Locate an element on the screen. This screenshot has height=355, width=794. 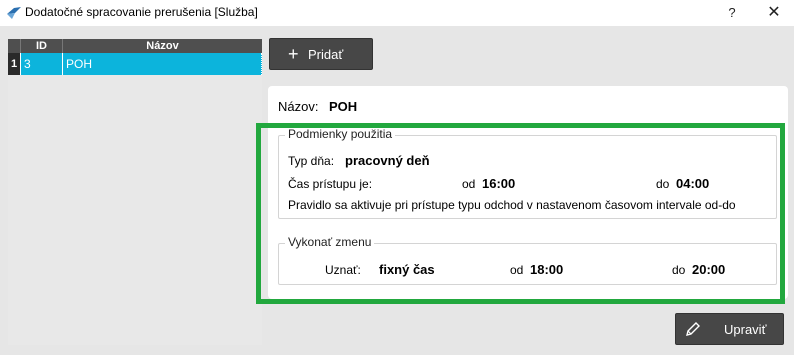
edit-button: Upraviť is located at coordinates (729, 329).